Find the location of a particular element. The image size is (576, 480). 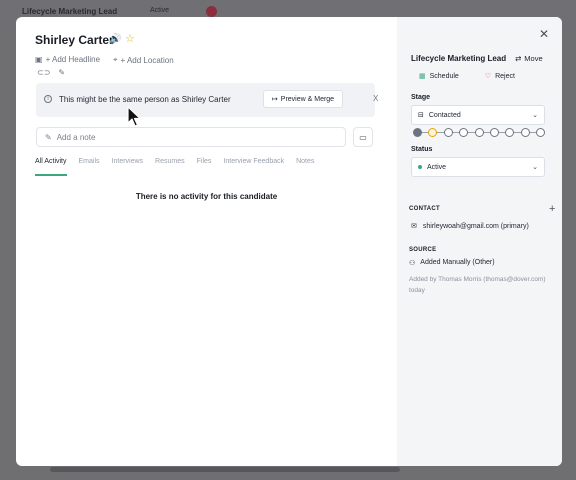

tab-interview-feedback: Interview Feedback is located at coordinates (253, 167).